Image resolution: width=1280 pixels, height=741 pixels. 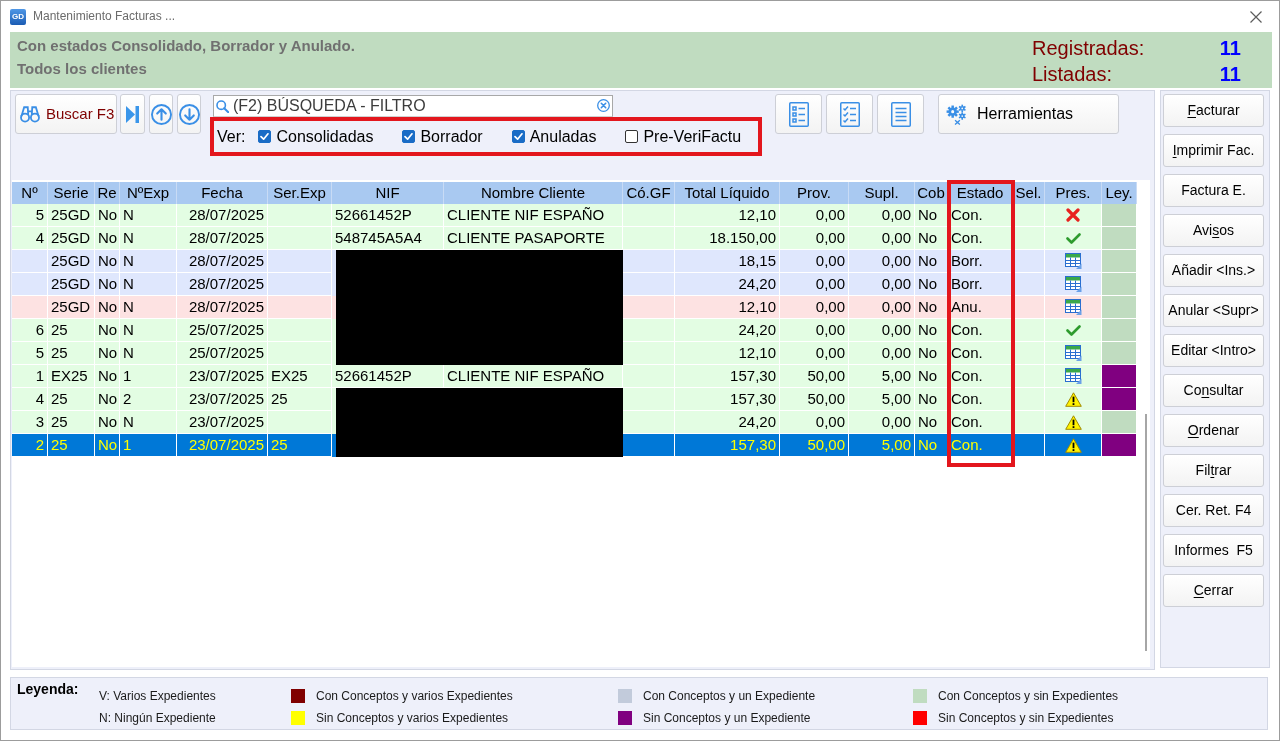 What do you see at coordinates (48, 690) in the screenshot?
I see `legend-title: Leyenda:` at bounding box center [48, 690].